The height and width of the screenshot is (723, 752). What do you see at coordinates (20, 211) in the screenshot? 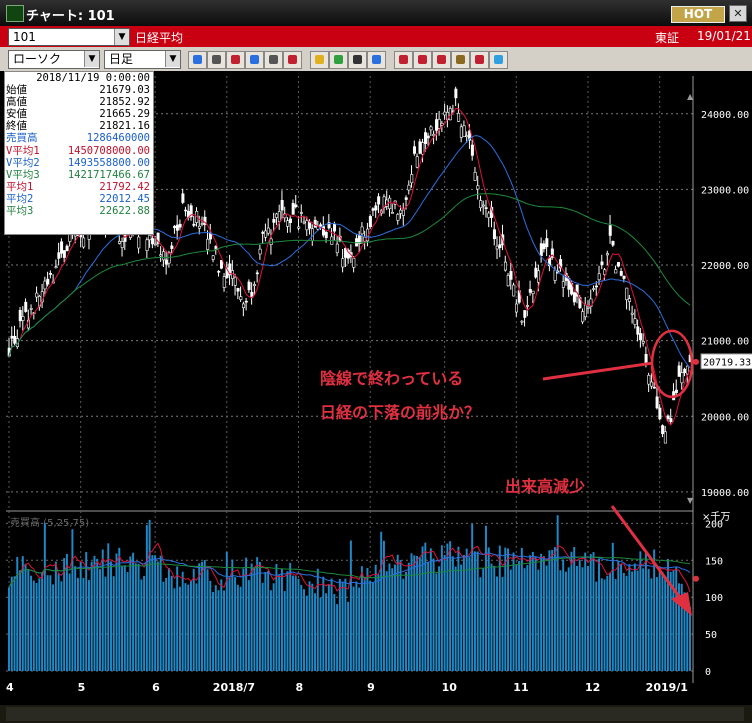
I see `ohlc-label: 平均3` at bounding box center [20, 211].